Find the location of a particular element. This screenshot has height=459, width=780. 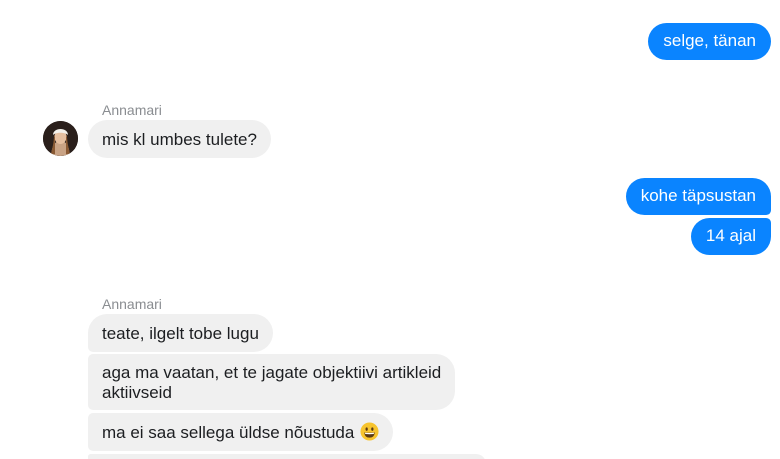

message-text: teate, ilgelt tobe lugu is located at coordinates (180, 333).